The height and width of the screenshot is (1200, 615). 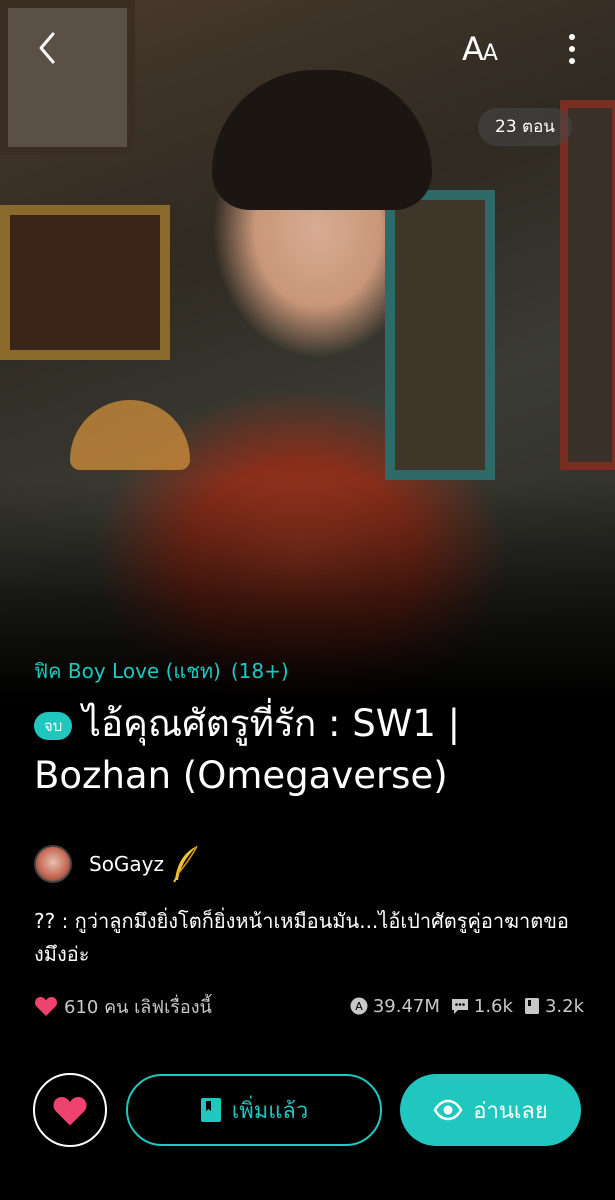 What do you see at coordinates (138, 1007) in the screenshot?
I see `likes-count: 610 คน เลิฟเรื่องนี้` at bounding box center [138, 1007].